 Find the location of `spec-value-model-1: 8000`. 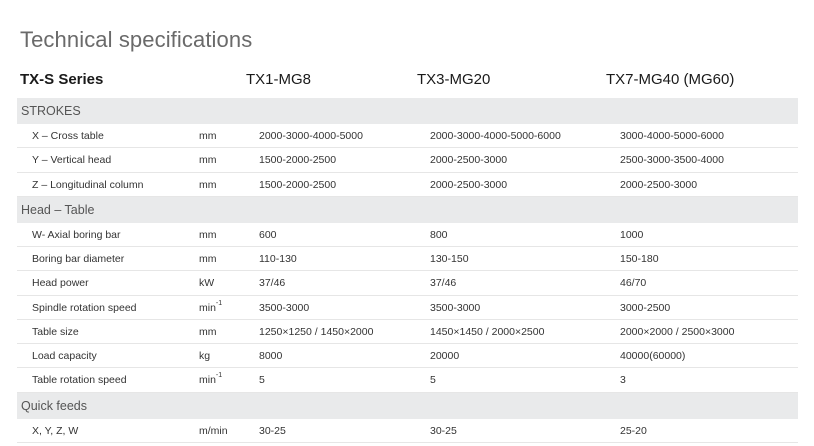

spec-value-model-1: 8000 is located at coordinates (271, 356).